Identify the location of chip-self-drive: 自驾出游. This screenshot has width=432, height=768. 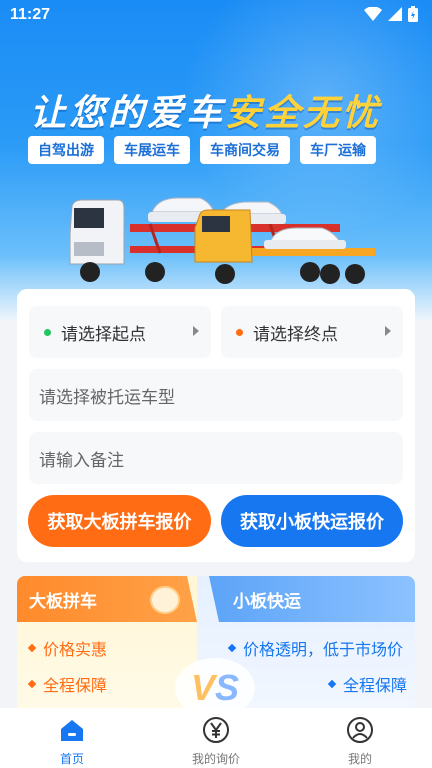
(66, 150).